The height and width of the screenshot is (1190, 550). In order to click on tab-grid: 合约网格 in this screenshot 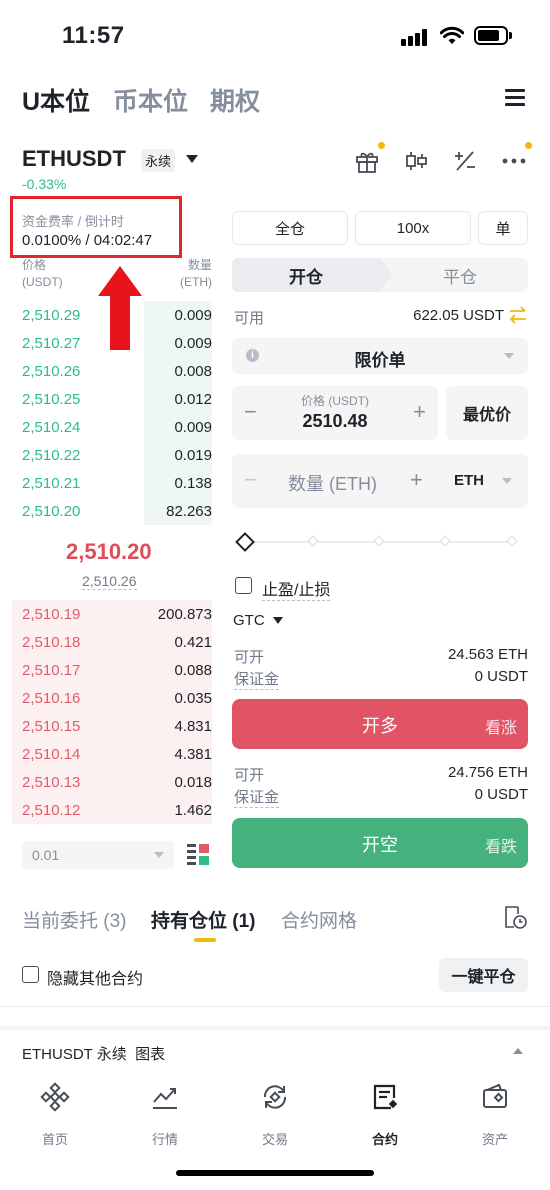, I will do `click(319, 919)`.